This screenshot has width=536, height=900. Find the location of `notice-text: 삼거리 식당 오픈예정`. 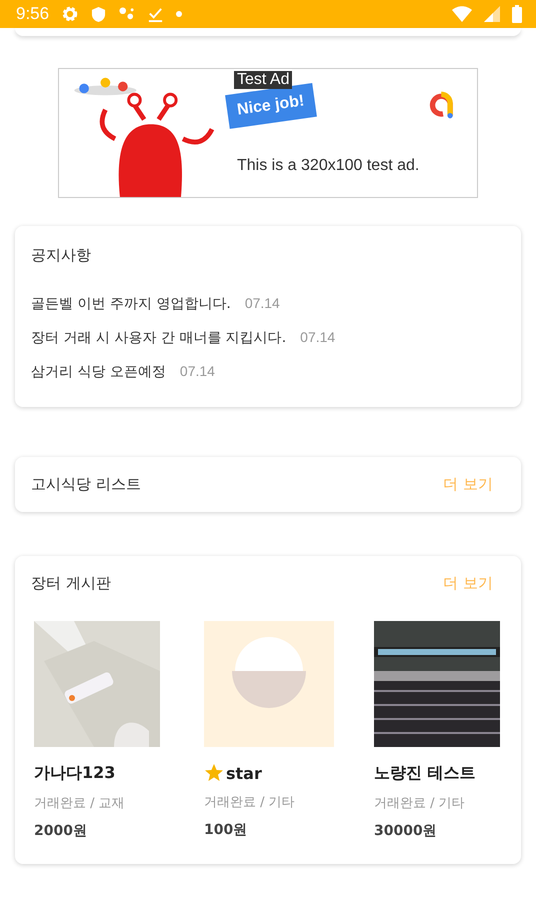

notice-text: 삼거리 식당 오픈예정 is located at coordinates (98, 372).